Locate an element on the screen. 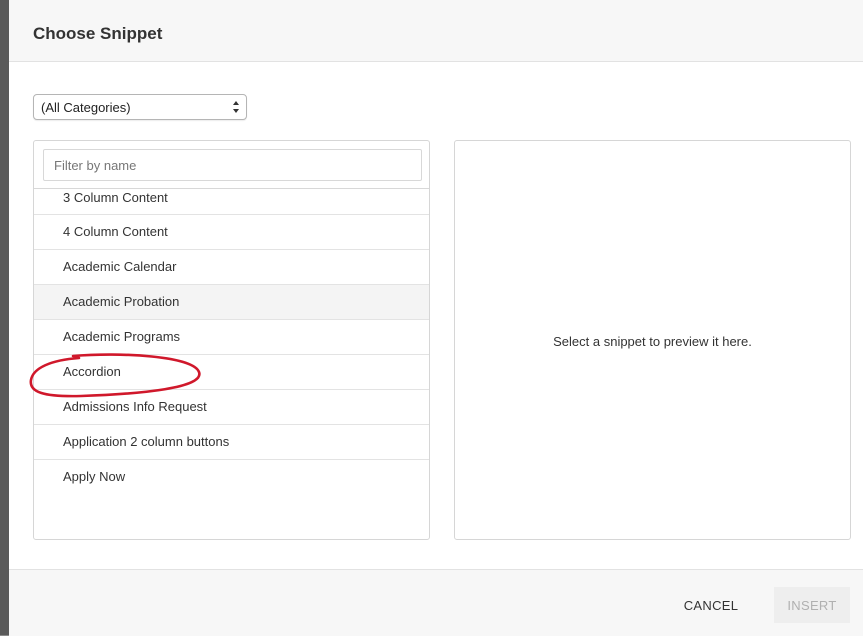 The image size is (863, 636). cancel-button: CANCEL is located at coordinates (711, 605).